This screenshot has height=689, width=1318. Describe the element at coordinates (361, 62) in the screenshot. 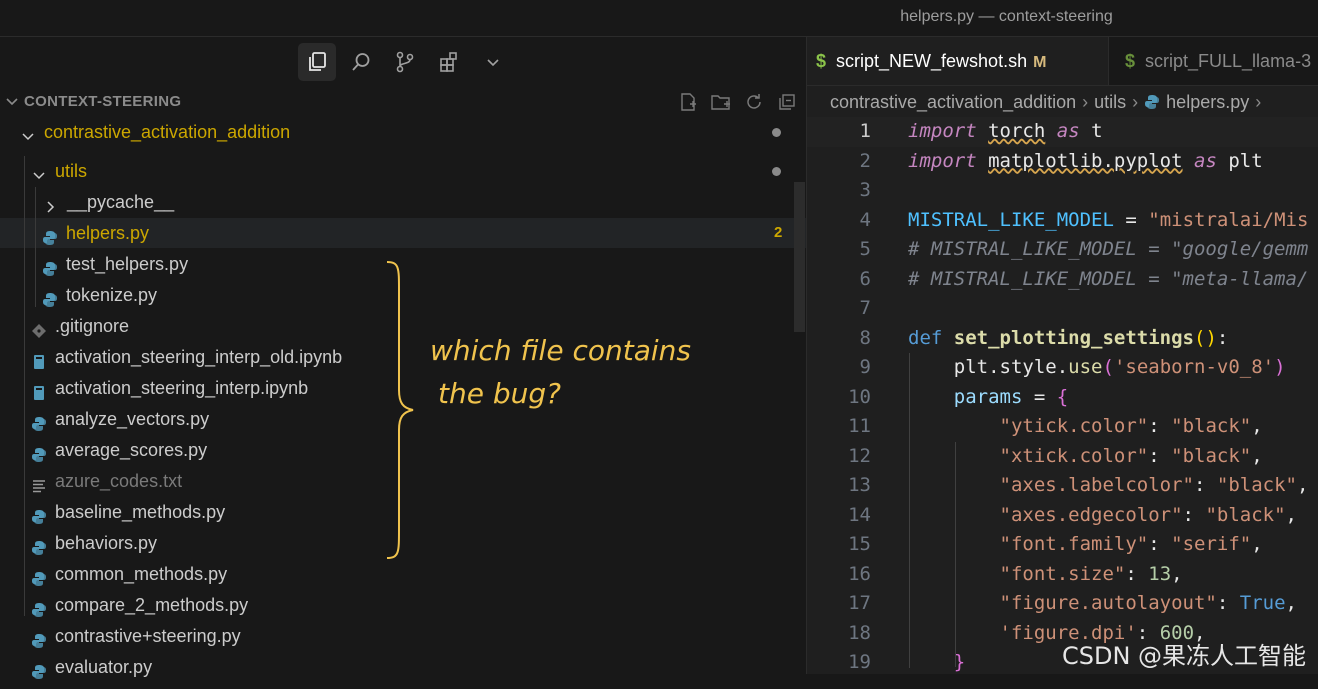

I see `search-icon` at that location.